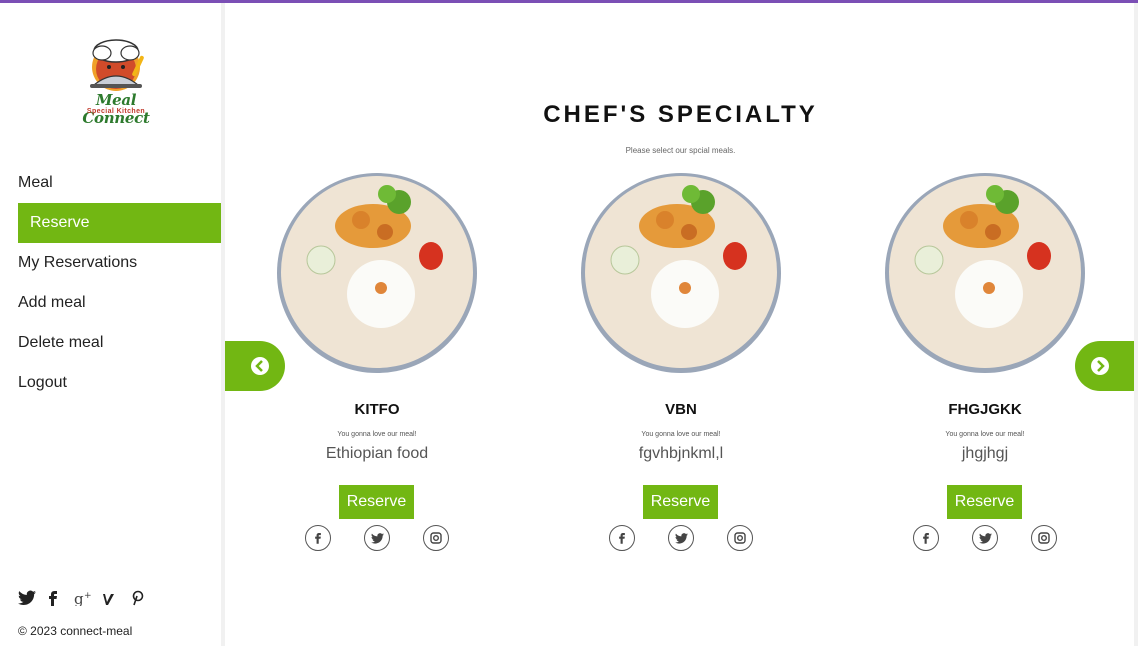 Image resolution: width=1138 pixels, height=646 pixels. I want to click on meal-name: KITFO, so click(377, 409).